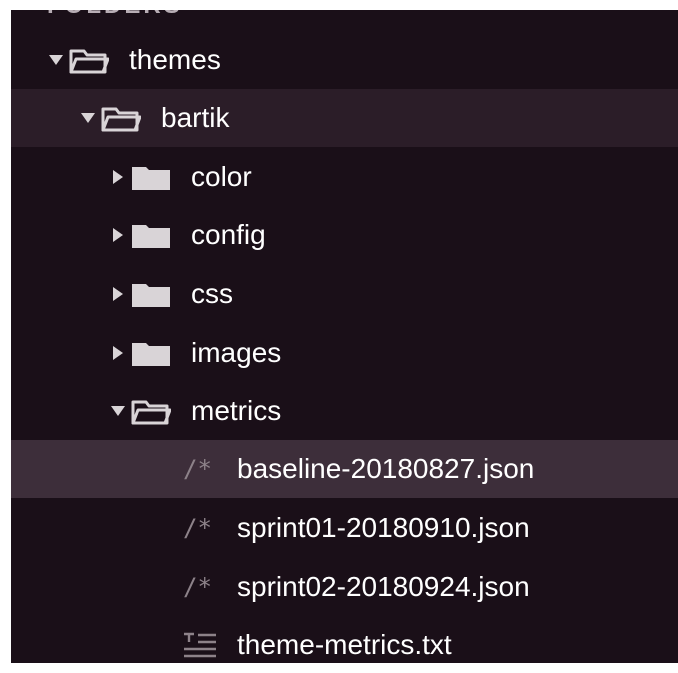 This screenshot has height=673, width=678. I want to click on tree-item-bartik: bartik, so click(344, 118).